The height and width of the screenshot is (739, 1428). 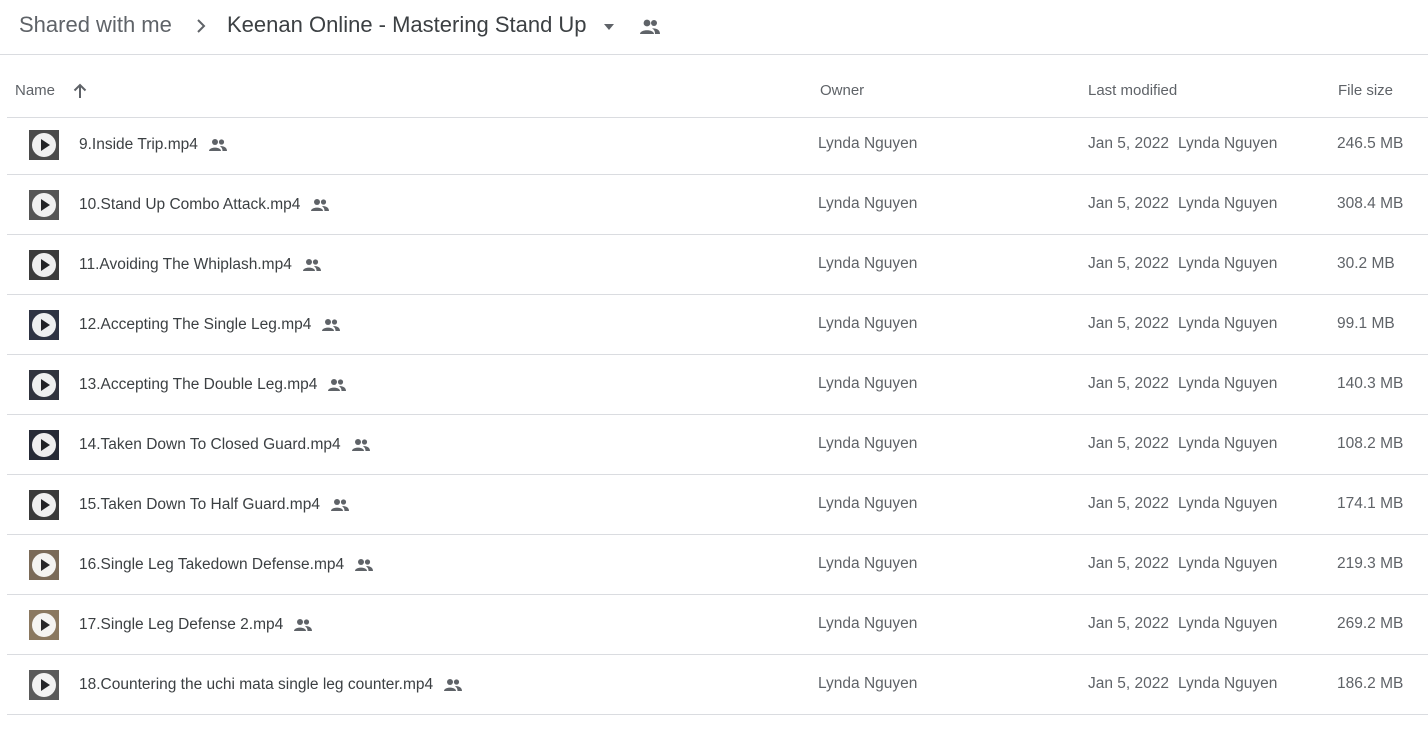 I want to click on file-size-cell: 308.4 MB, so click(x=1370, y=203).